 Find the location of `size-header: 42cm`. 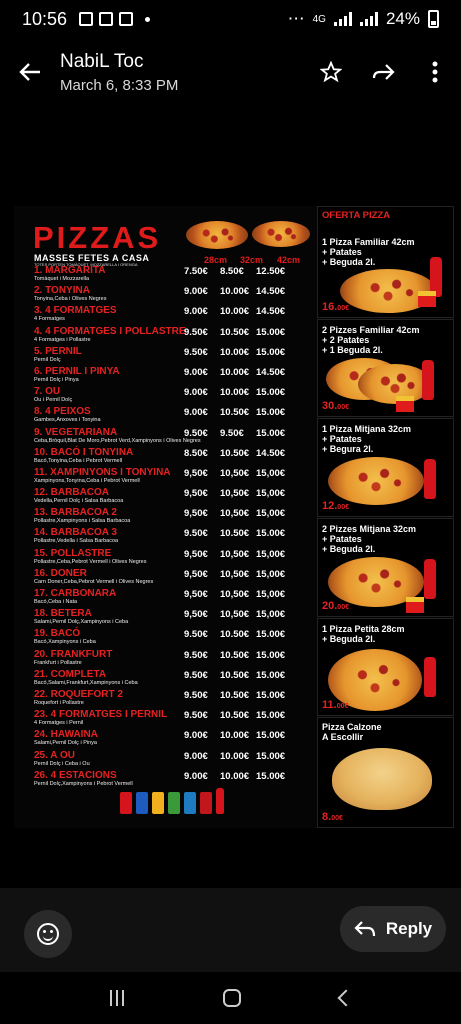

size-header: 42cm is located at coordinates (289, 260).